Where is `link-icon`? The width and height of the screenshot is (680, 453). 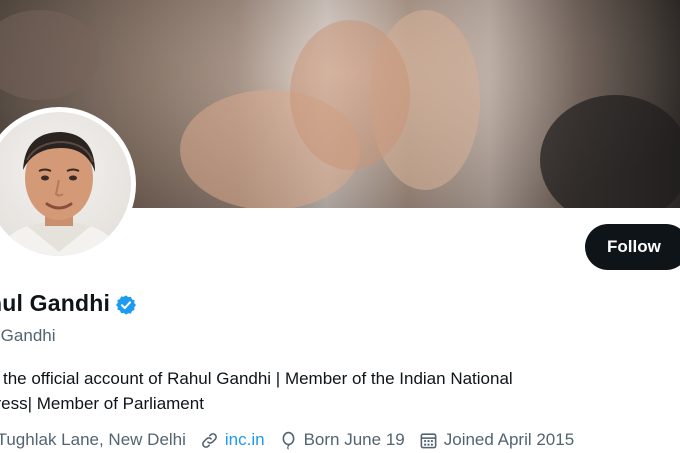
link-icon is located at coordinates (209, 440).